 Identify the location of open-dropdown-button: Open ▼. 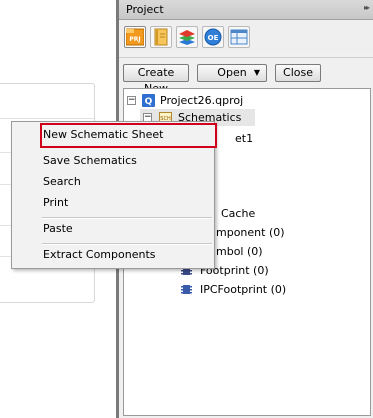
(232, 73).